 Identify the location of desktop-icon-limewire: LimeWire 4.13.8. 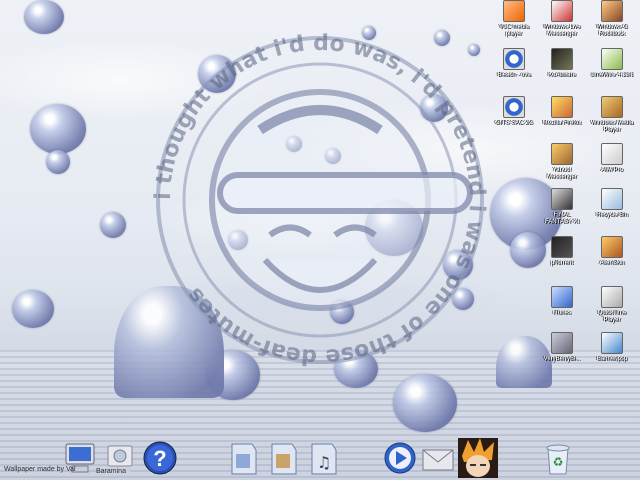
(612, 63).